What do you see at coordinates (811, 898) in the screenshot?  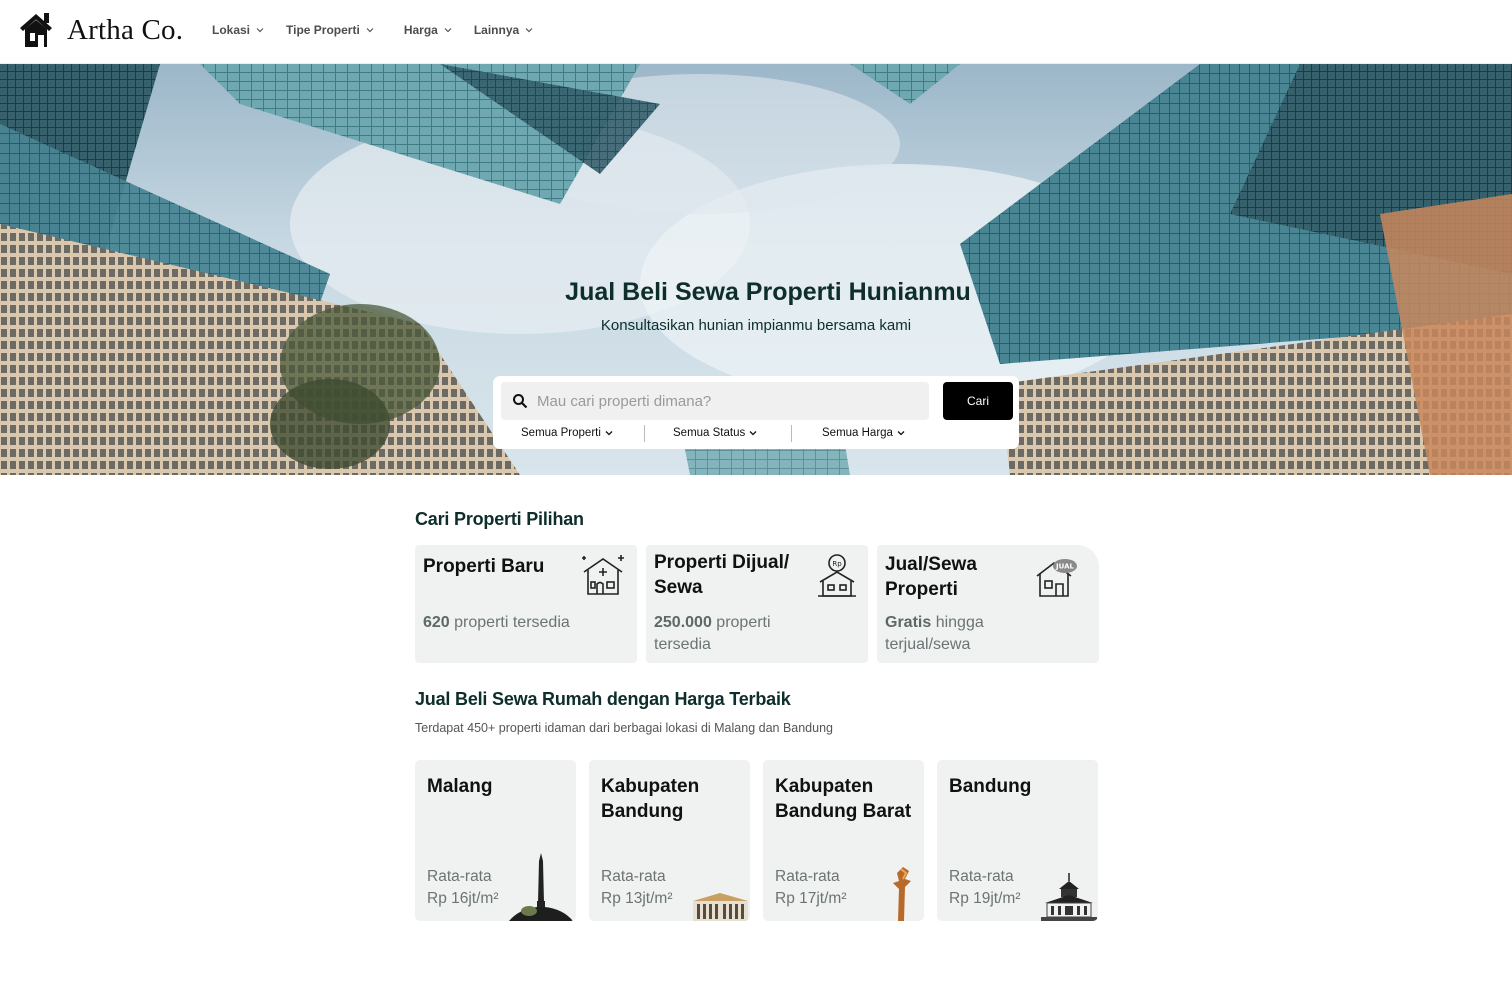 I see `avg-price: Rp 17jt/m²` at bounding box center [811, 898].